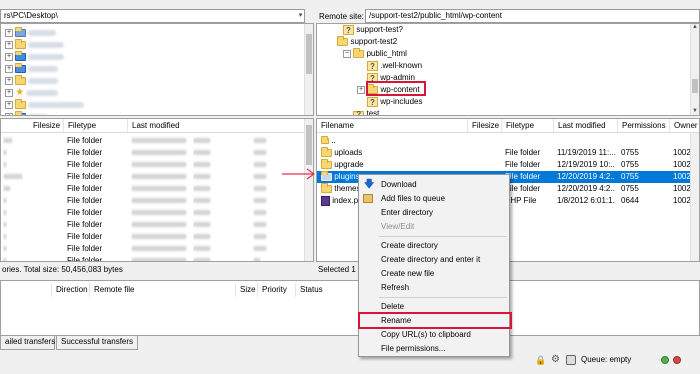 Image resolution: width=700 pixels, height=374 pixels. Describe the element at coordinates (325, 200) in the screenshot. I see `php-file-icon` at that location.